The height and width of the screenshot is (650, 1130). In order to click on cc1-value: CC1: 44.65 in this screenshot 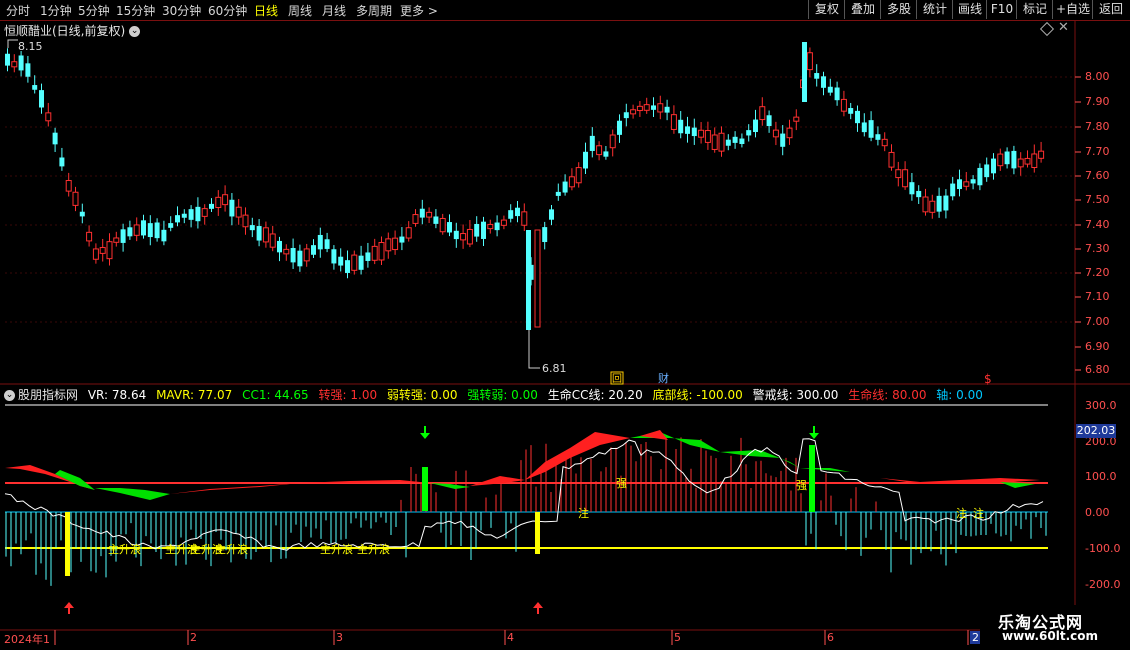, I will do `click(275, 395)`.